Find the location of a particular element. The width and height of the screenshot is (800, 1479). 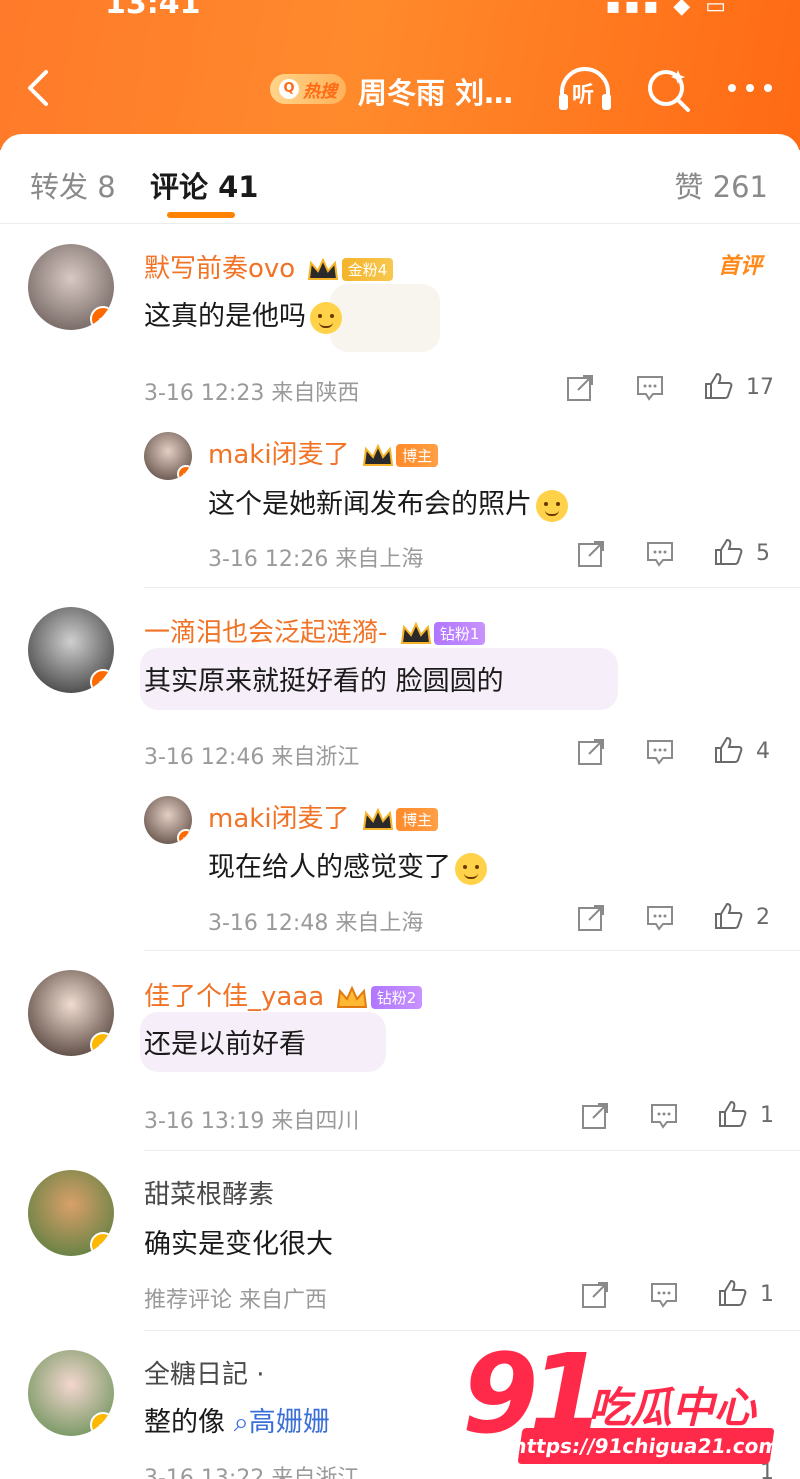

comment-username: 全糖日記 · is located at coordinates (204, 1372).